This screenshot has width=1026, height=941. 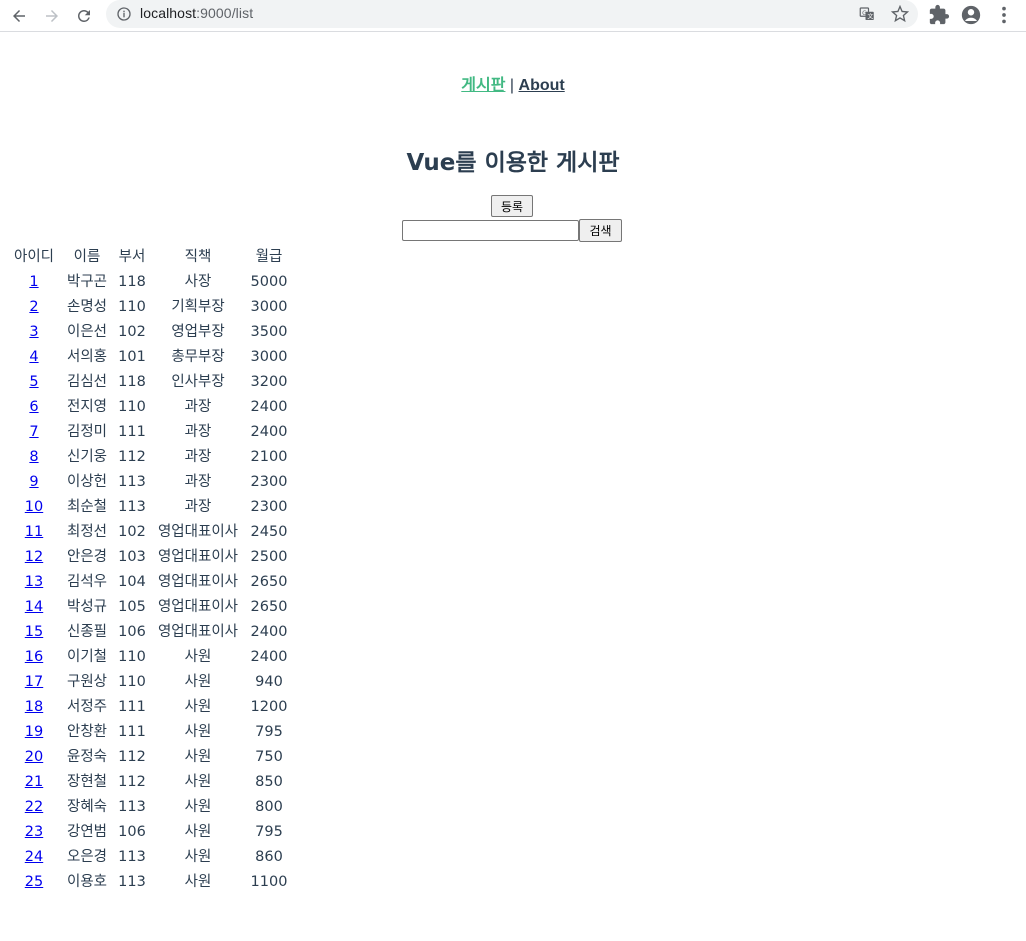 I want to click on row-id-link: 5, so click(x=33, y=382).